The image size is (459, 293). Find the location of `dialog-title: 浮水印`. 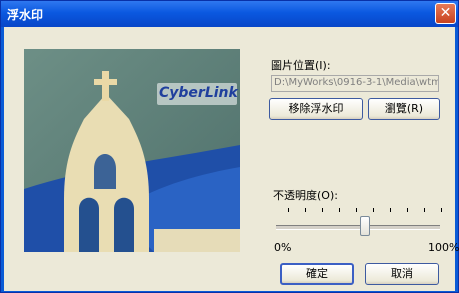

dialog-title: 浮水印 is located at coordinates (25, 15).